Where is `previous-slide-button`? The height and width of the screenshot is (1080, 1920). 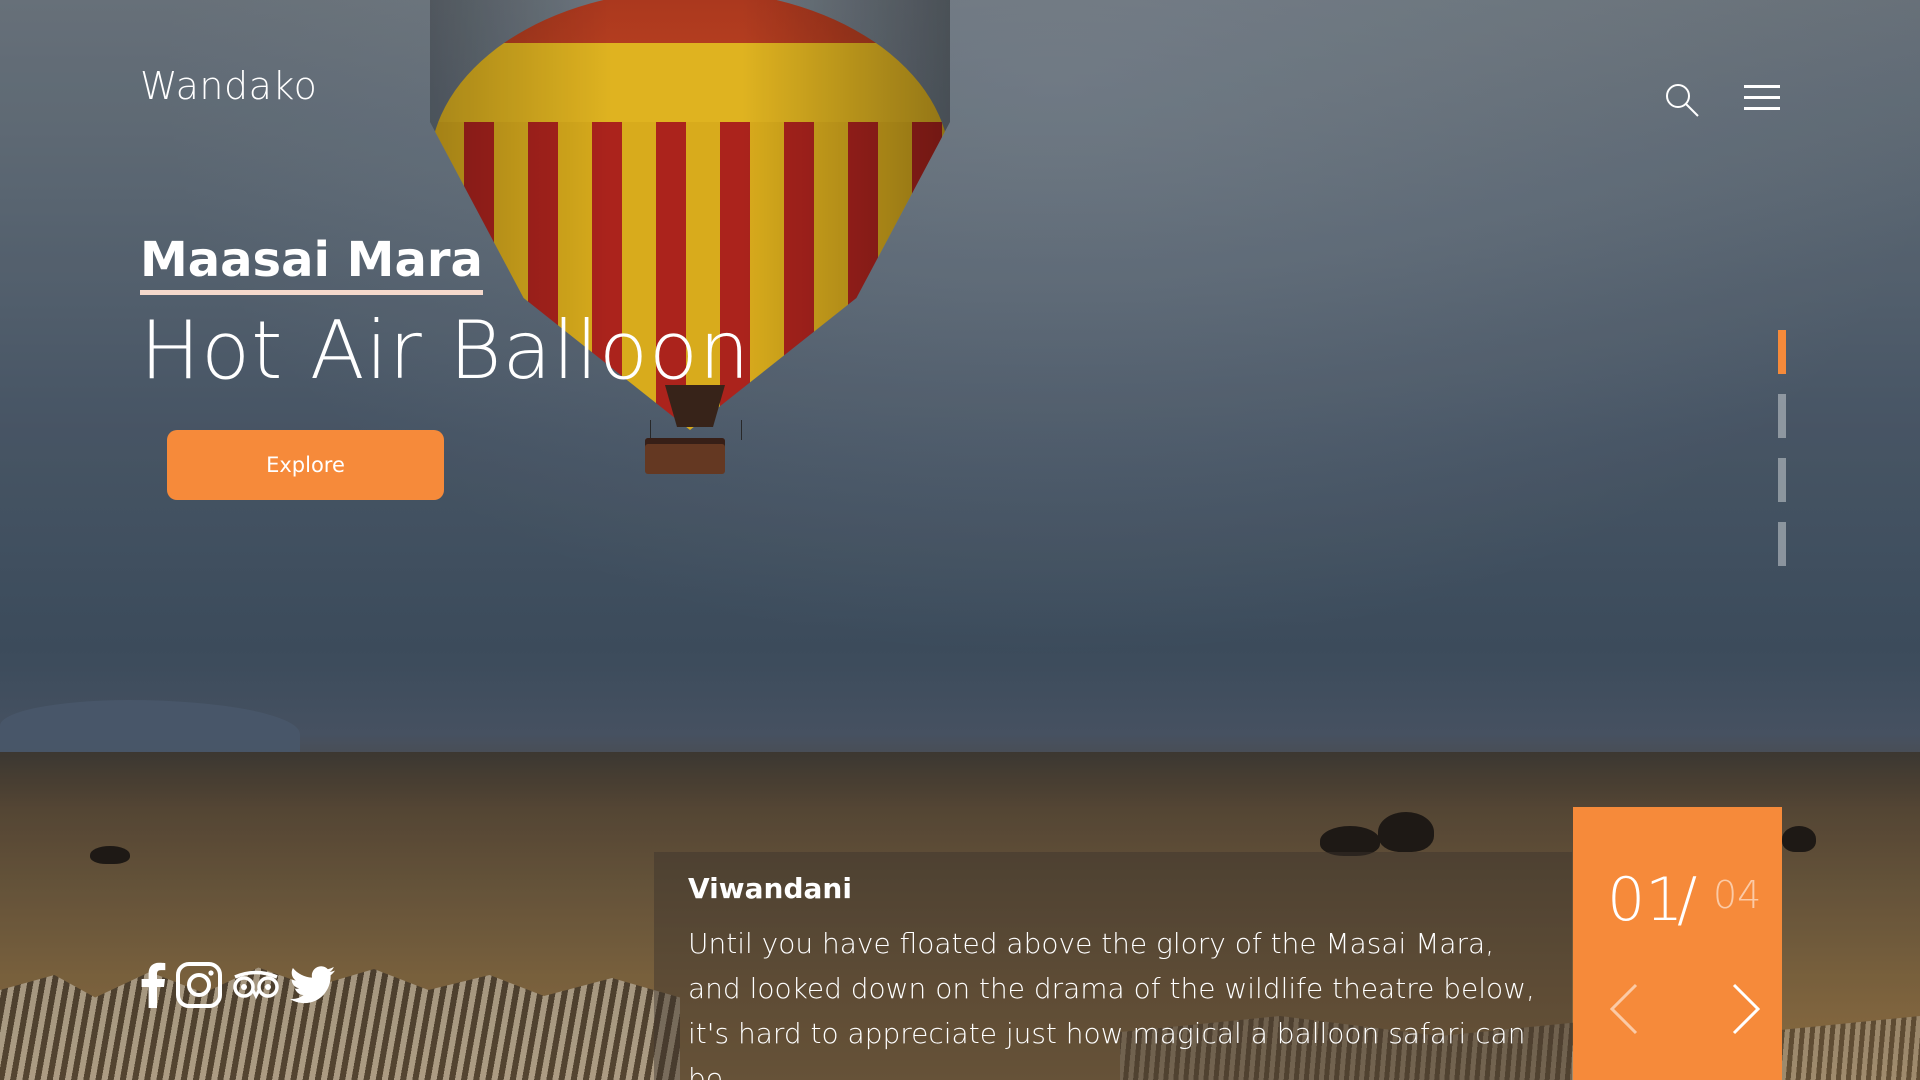 previous-slide-button is located at coordinates (1624, 1009).